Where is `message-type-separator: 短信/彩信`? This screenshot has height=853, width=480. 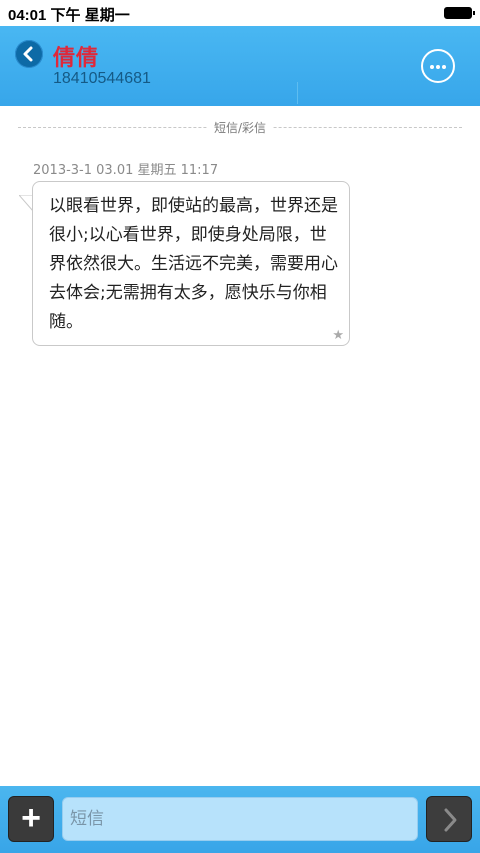 message-type-separator: 短信/彩信 is located at coordinates (240, 127).